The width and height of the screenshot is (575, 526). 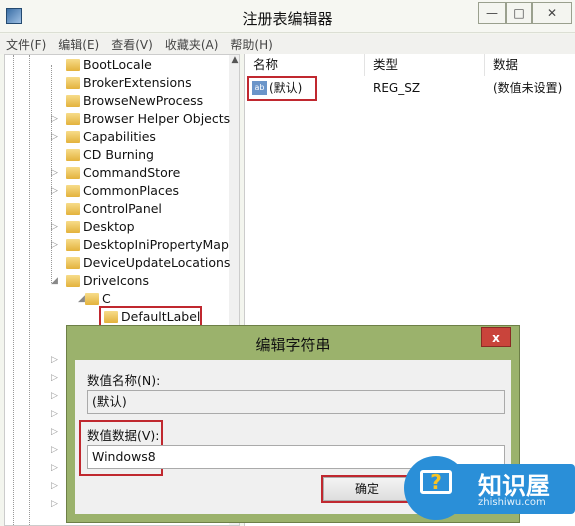 I want to click on title-bar: 注册表编辑器 — □ ✕, so click(x=287, y=16).